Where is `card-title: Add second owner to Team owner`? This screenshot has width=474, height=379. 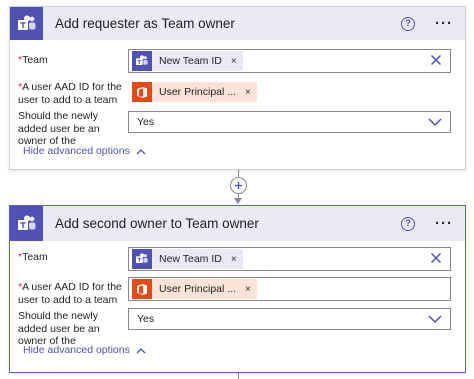 card-title: Add second owner to Team owner is located at coordinates (157, 223).